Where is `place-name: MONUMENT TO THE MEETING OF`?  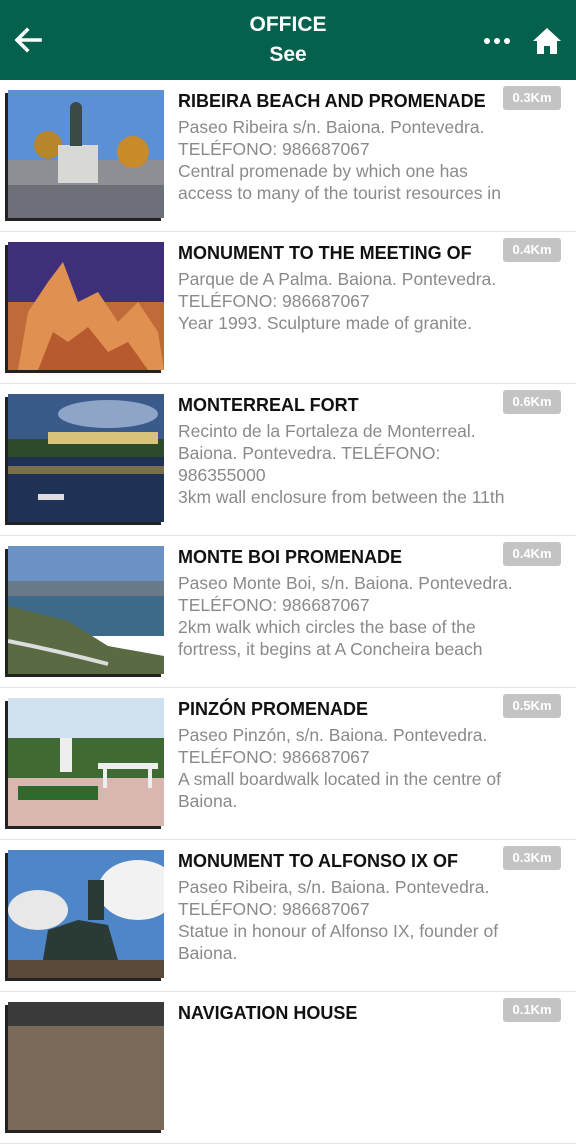
place-name: MONUMENT TO THE MEETING OF is located at coordinates (325, 253).